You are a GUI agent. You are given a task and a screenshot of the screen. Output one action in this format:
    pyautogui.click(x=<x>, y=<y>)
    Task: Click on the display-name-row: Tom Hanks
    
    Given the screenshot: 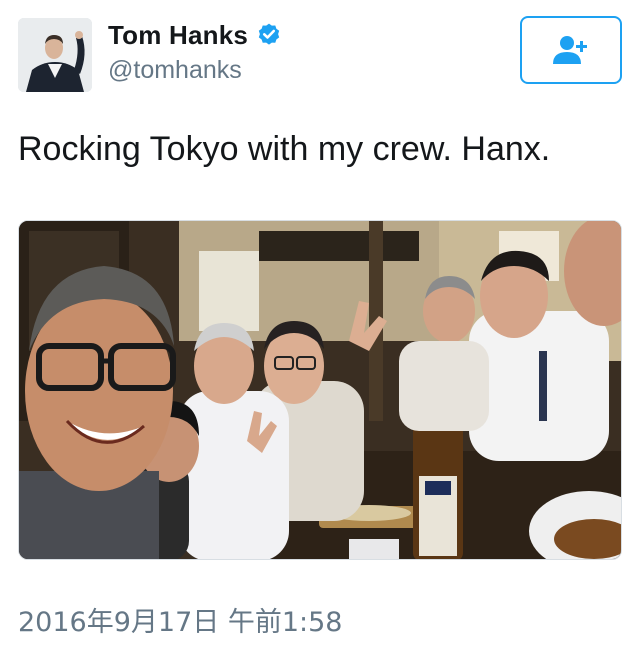 What is the action you would take?
    pyautogui.click(x=195, y=35)
    